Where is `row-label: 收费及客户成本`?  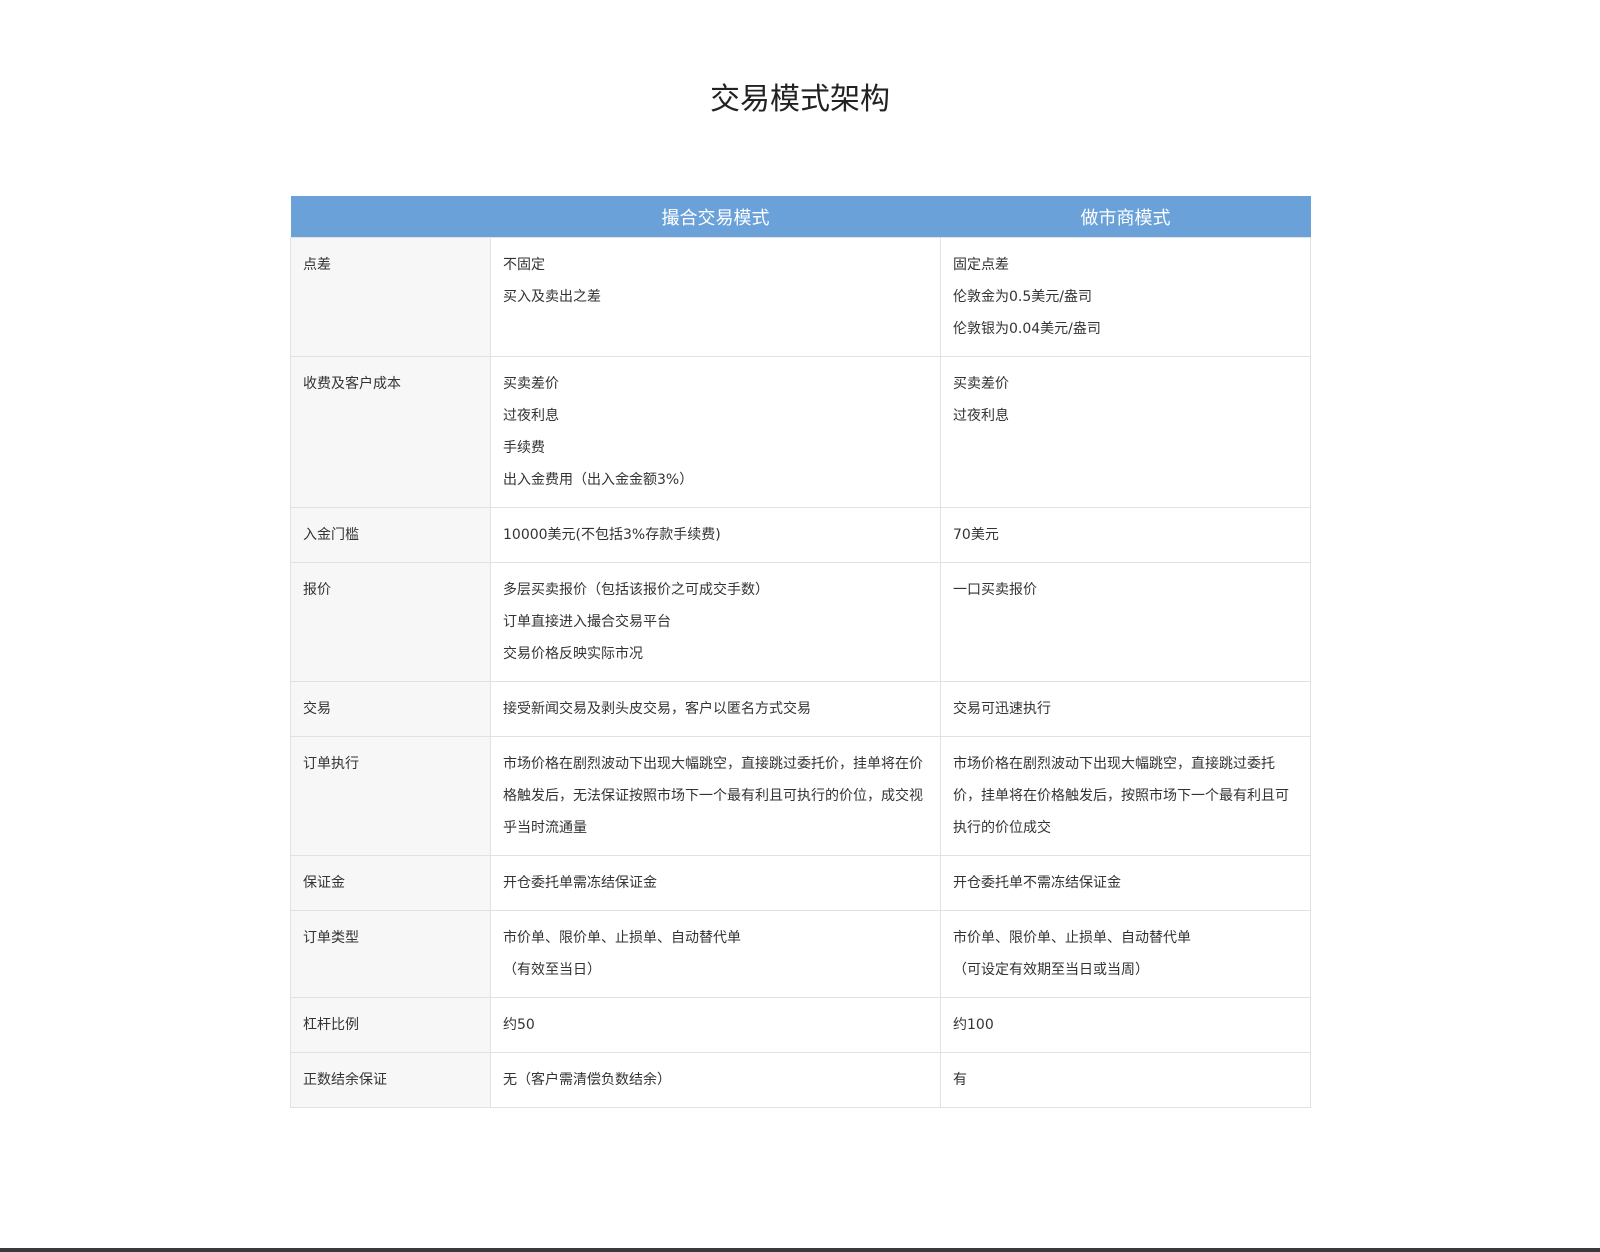
row-label: 收费及客户成本 is located at coordinates (390, 432).